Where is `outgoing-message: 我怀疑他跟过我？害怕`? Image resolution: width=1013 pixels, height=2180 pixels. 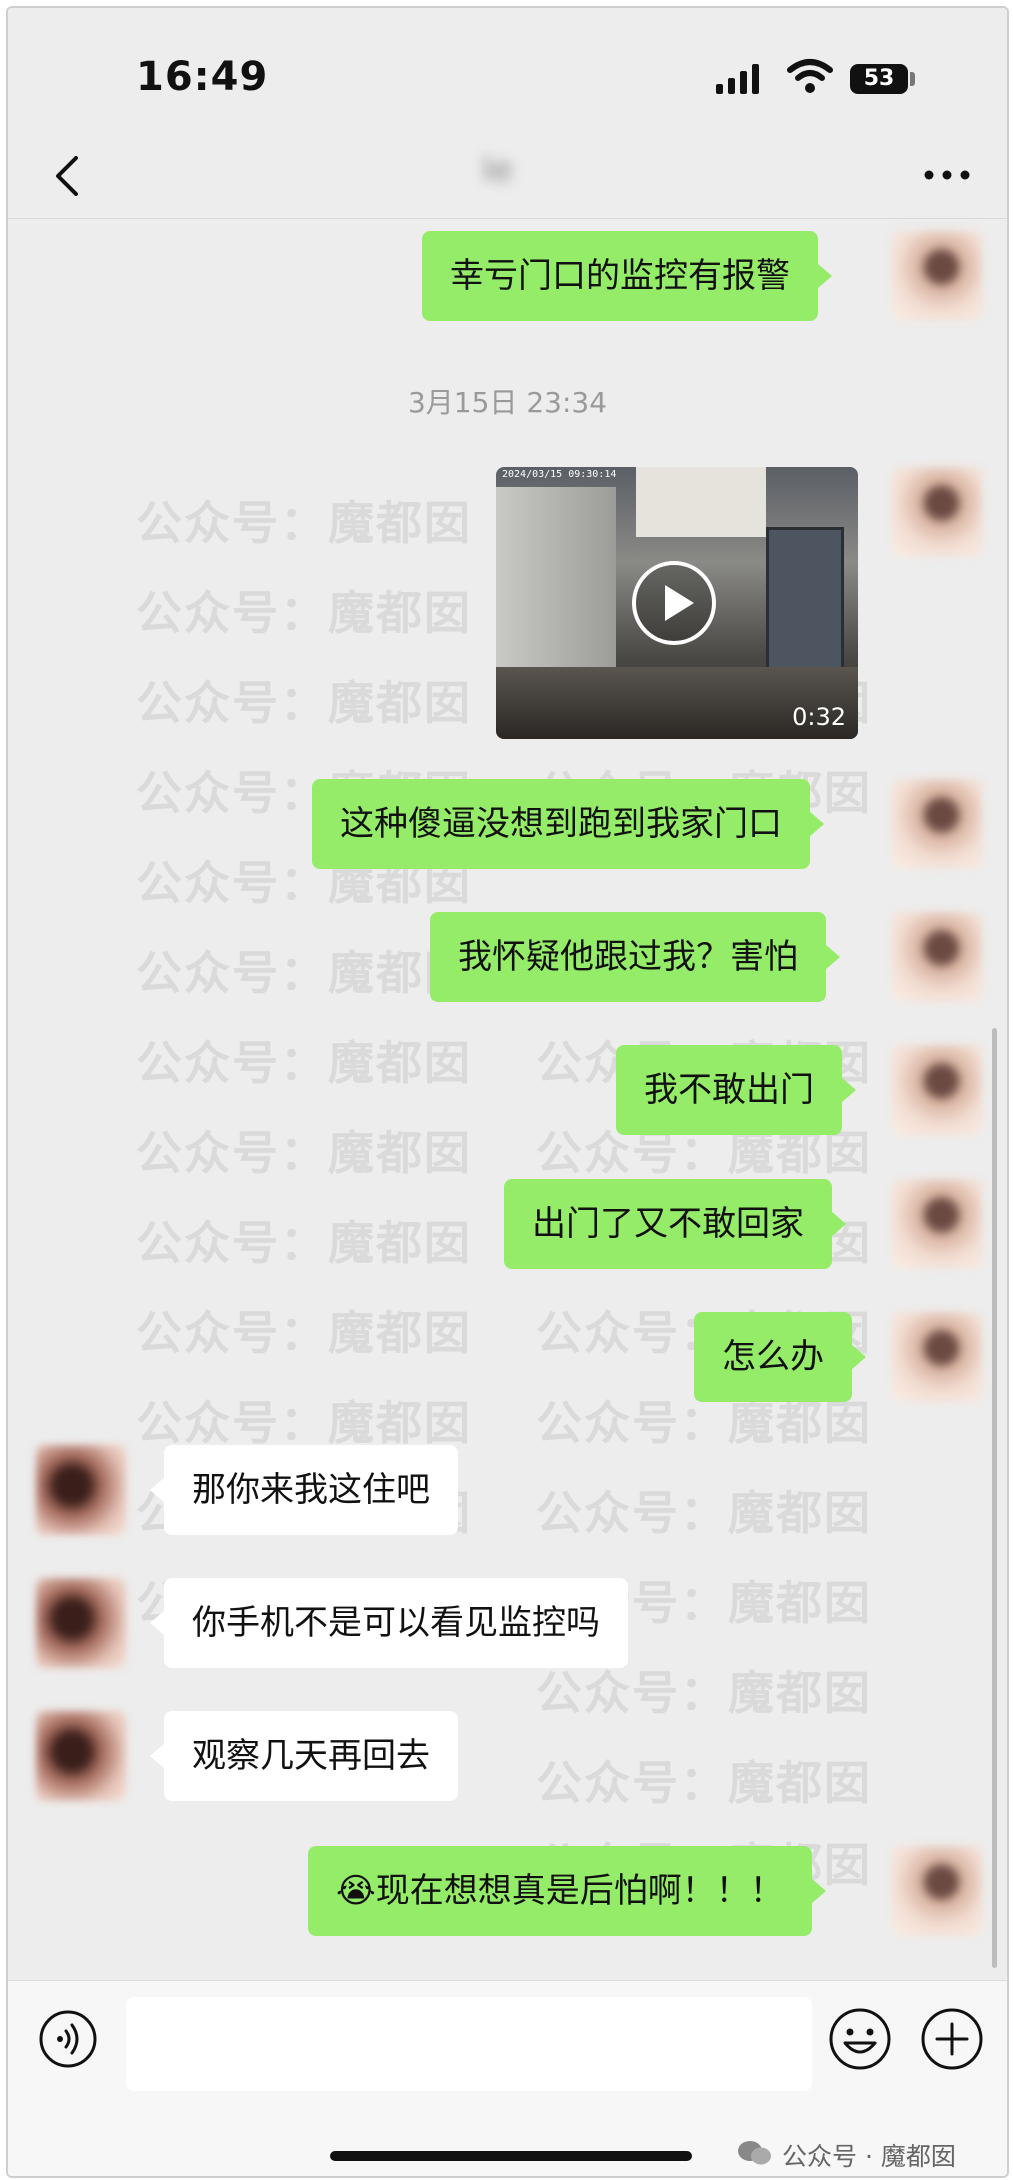 outgoing-message: 我怀疑他跟过我？害怕 is located at coordinates (635, 957).